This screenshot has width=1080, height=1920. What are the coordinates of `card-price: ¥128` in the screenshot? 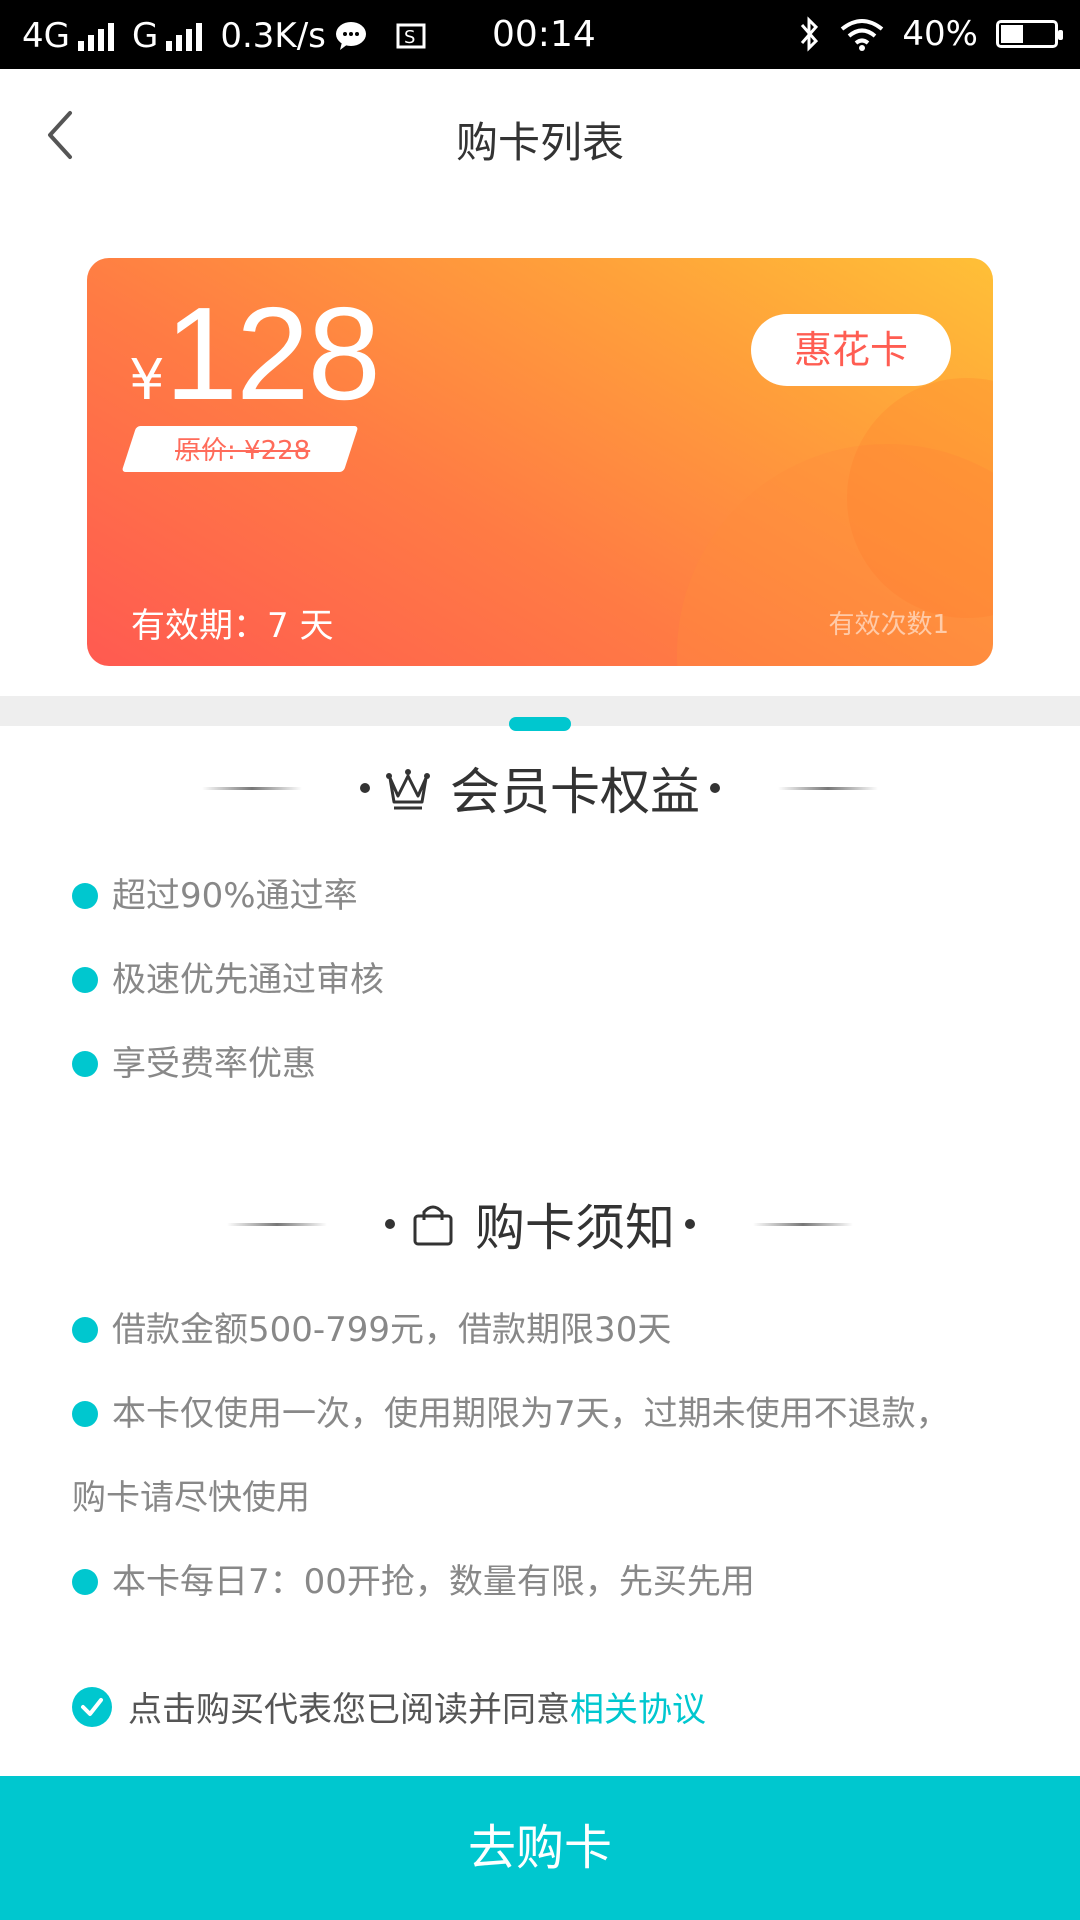 It's located at (255, 354).